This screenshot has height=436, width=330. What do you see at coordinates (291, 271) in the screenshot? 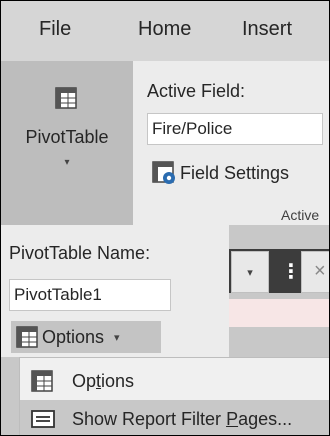
I see `more-options-icon: ⋮` at bounding box center [291, 271].